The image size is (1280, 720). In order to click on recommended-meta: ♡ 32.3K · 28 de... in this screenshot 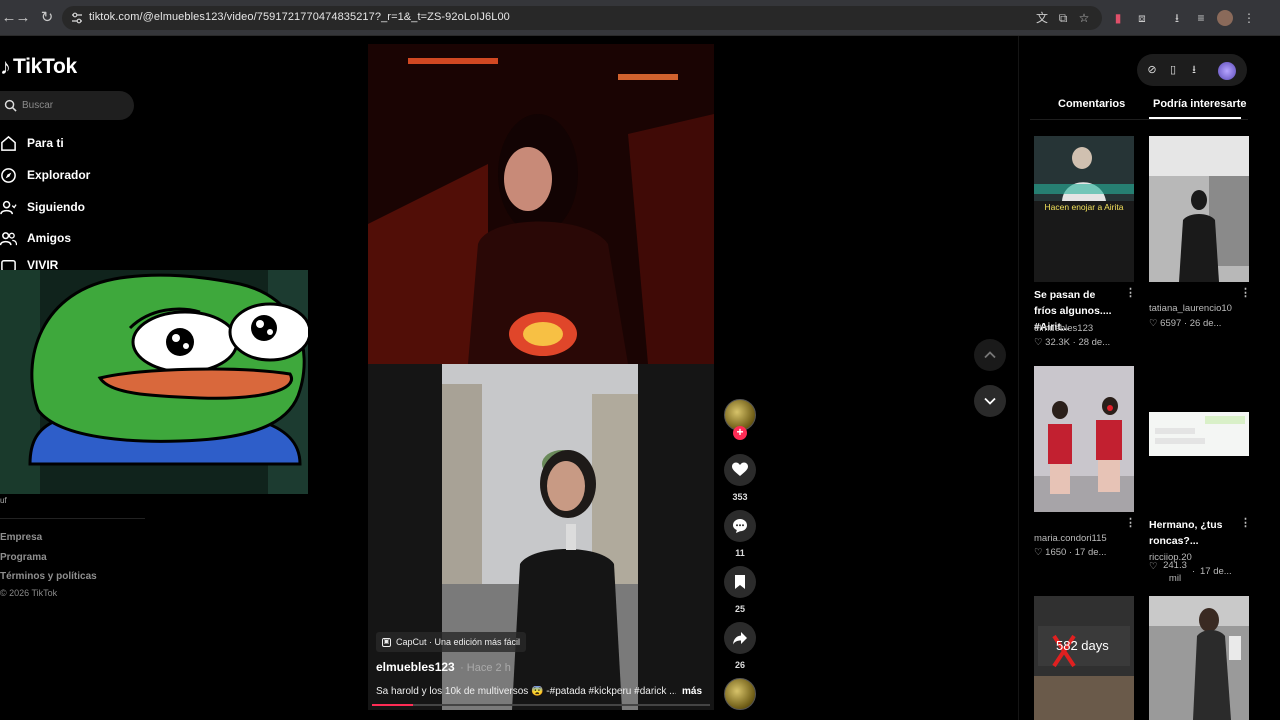, I will do `click(1072, 342)`.